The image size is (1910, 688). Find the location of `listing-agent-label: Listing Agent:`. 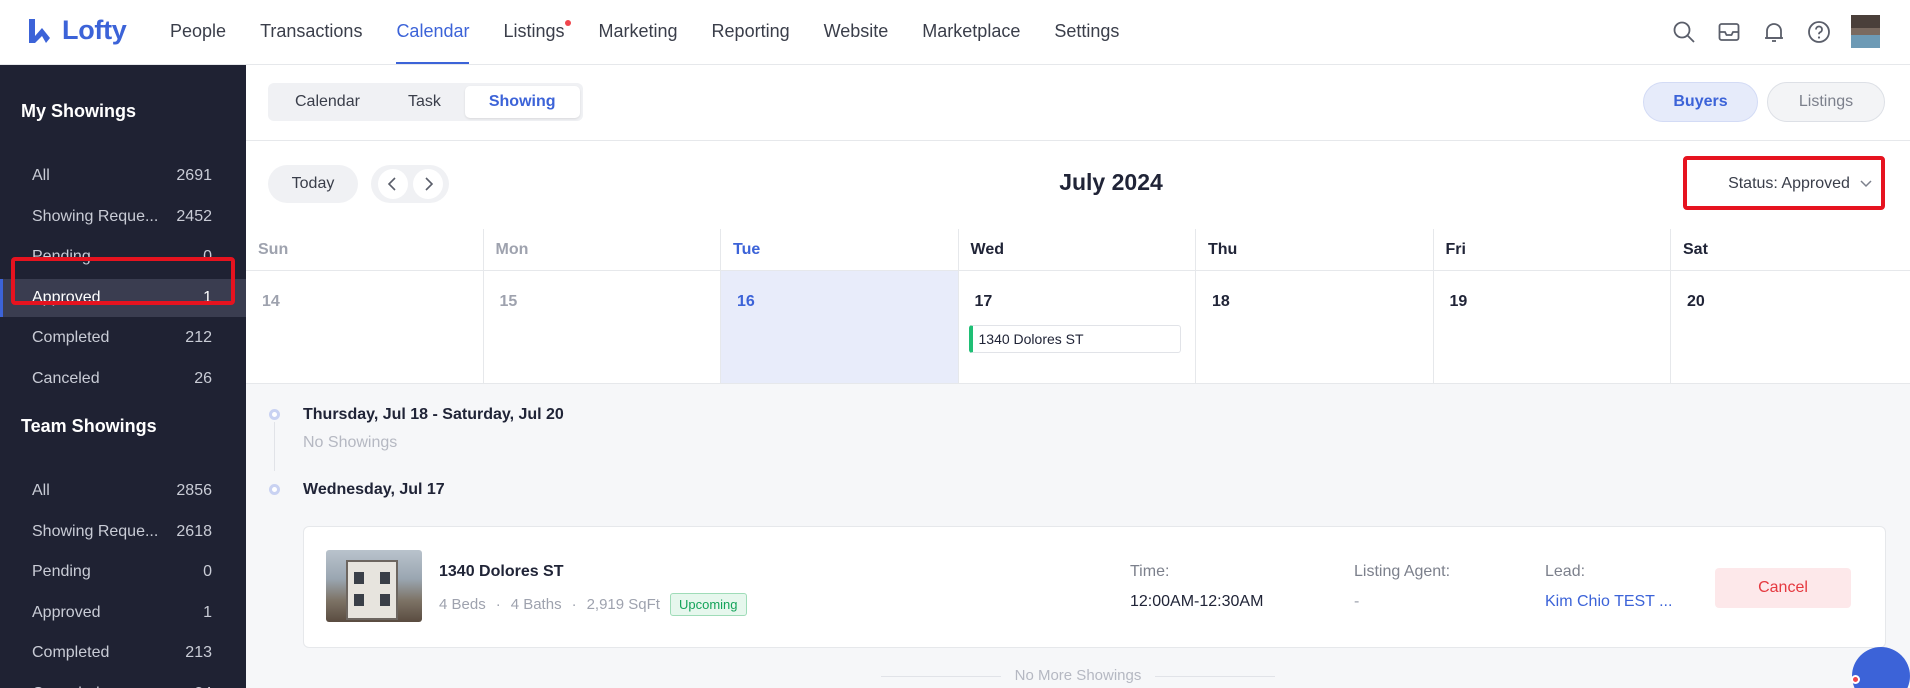

listing-agent-label: Listing Agent: is located at coordinates (1402, 571).